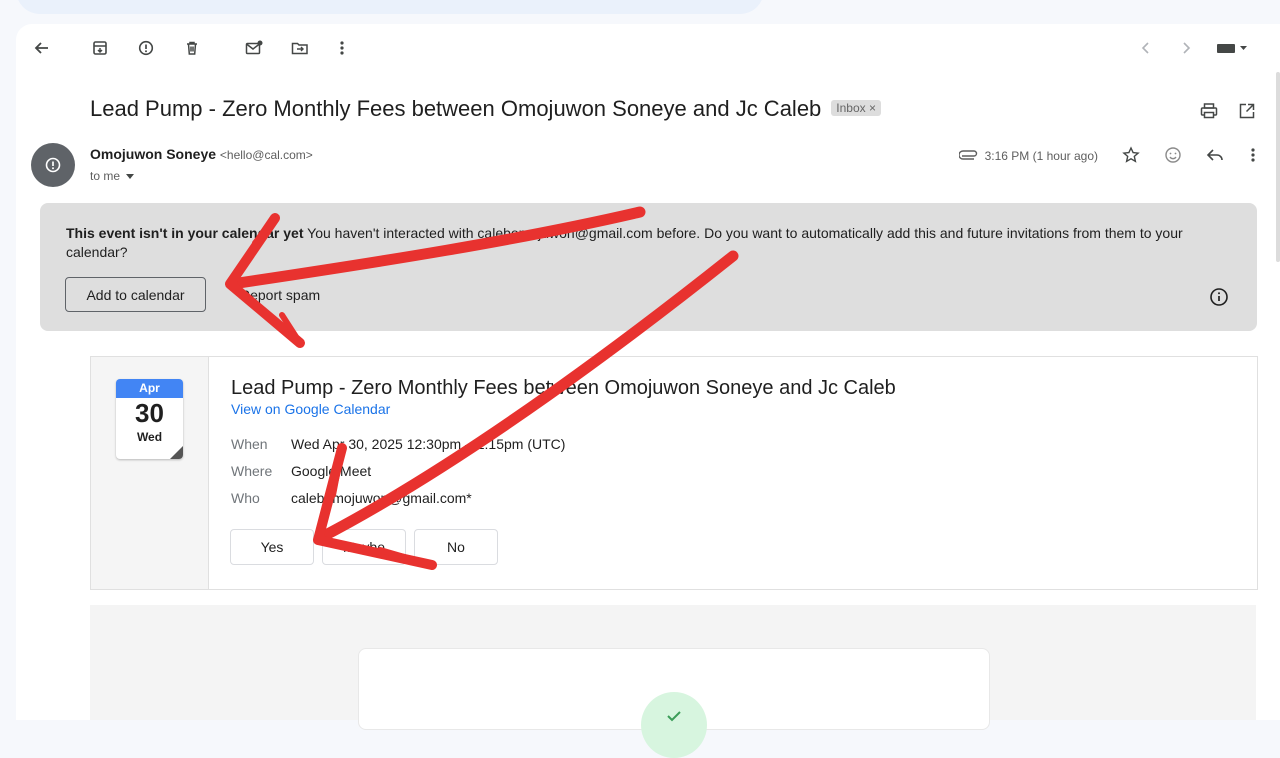  I want to click on emoji-icon, so click(1173, 156).